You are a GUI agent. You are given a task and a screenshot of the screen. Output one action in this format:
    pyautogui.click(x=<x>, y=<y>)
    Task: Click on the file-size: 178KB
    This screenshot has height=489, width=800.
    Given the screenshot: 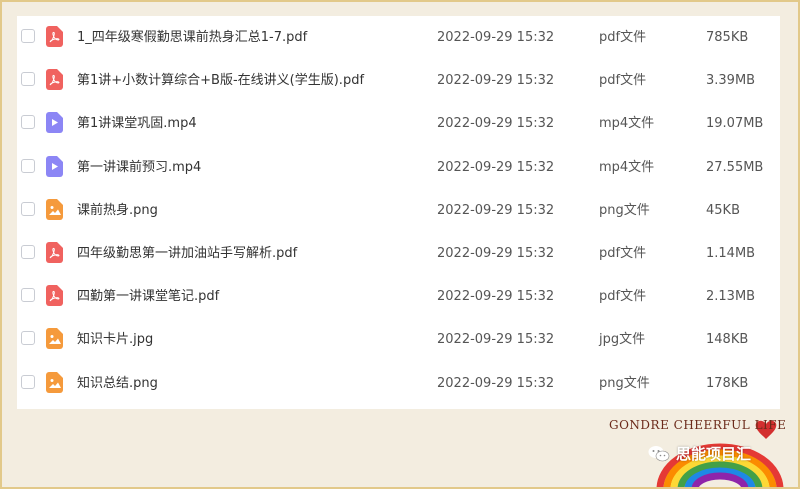 What is the action you would take?
    pyautogui.click(x=727, y=383)
    